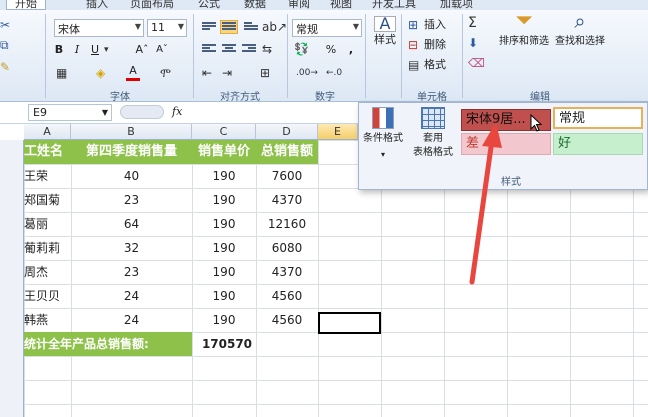 The height and width of the screenshot is (417, 648). I want to click on bold-button: B, so click(59, 50).